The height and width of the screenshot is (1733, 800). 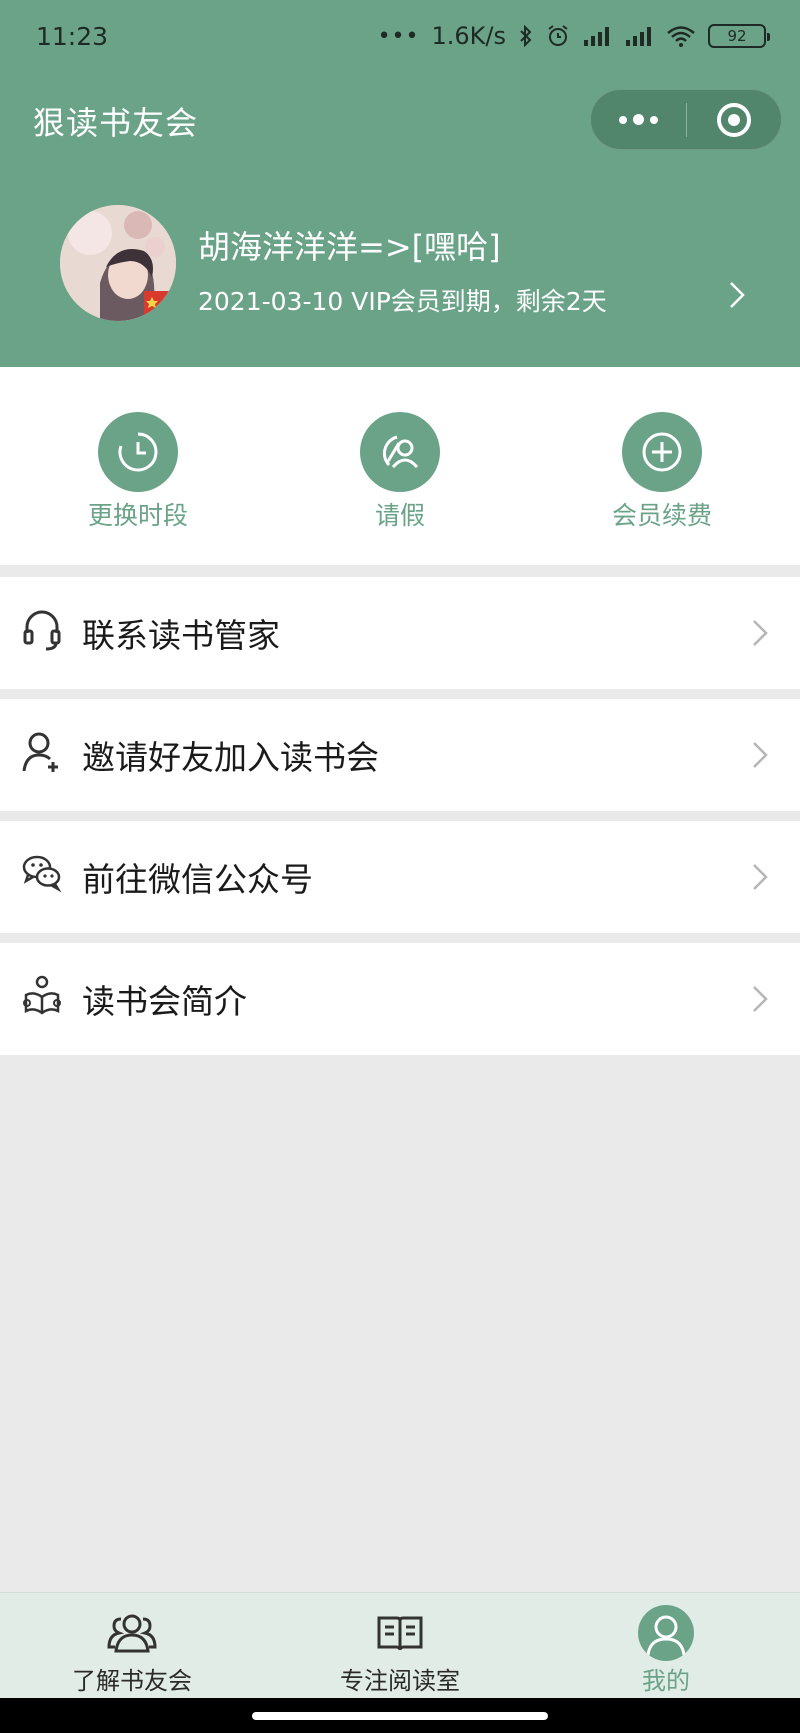 I want to click on leave-person-icon, so click(x=400, y=452).